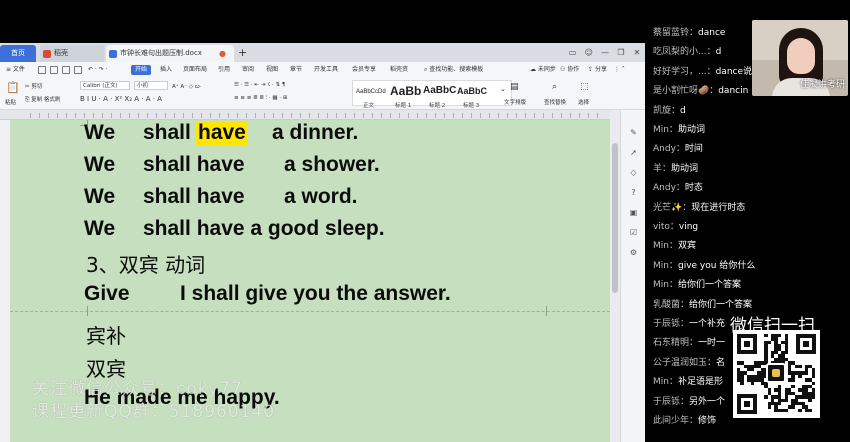 The height and width of the screenshot is (442, 850). I want to click on chat-username: 光芒✨：, so click(672, 208).